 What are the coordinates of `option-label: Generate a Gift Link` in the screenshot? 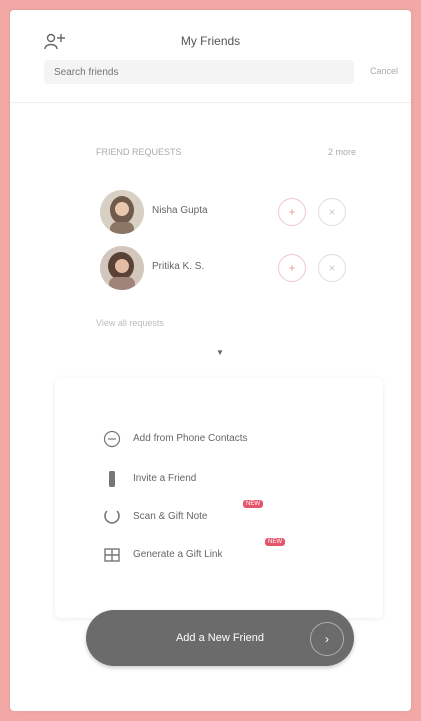 It's located at (178, 554).